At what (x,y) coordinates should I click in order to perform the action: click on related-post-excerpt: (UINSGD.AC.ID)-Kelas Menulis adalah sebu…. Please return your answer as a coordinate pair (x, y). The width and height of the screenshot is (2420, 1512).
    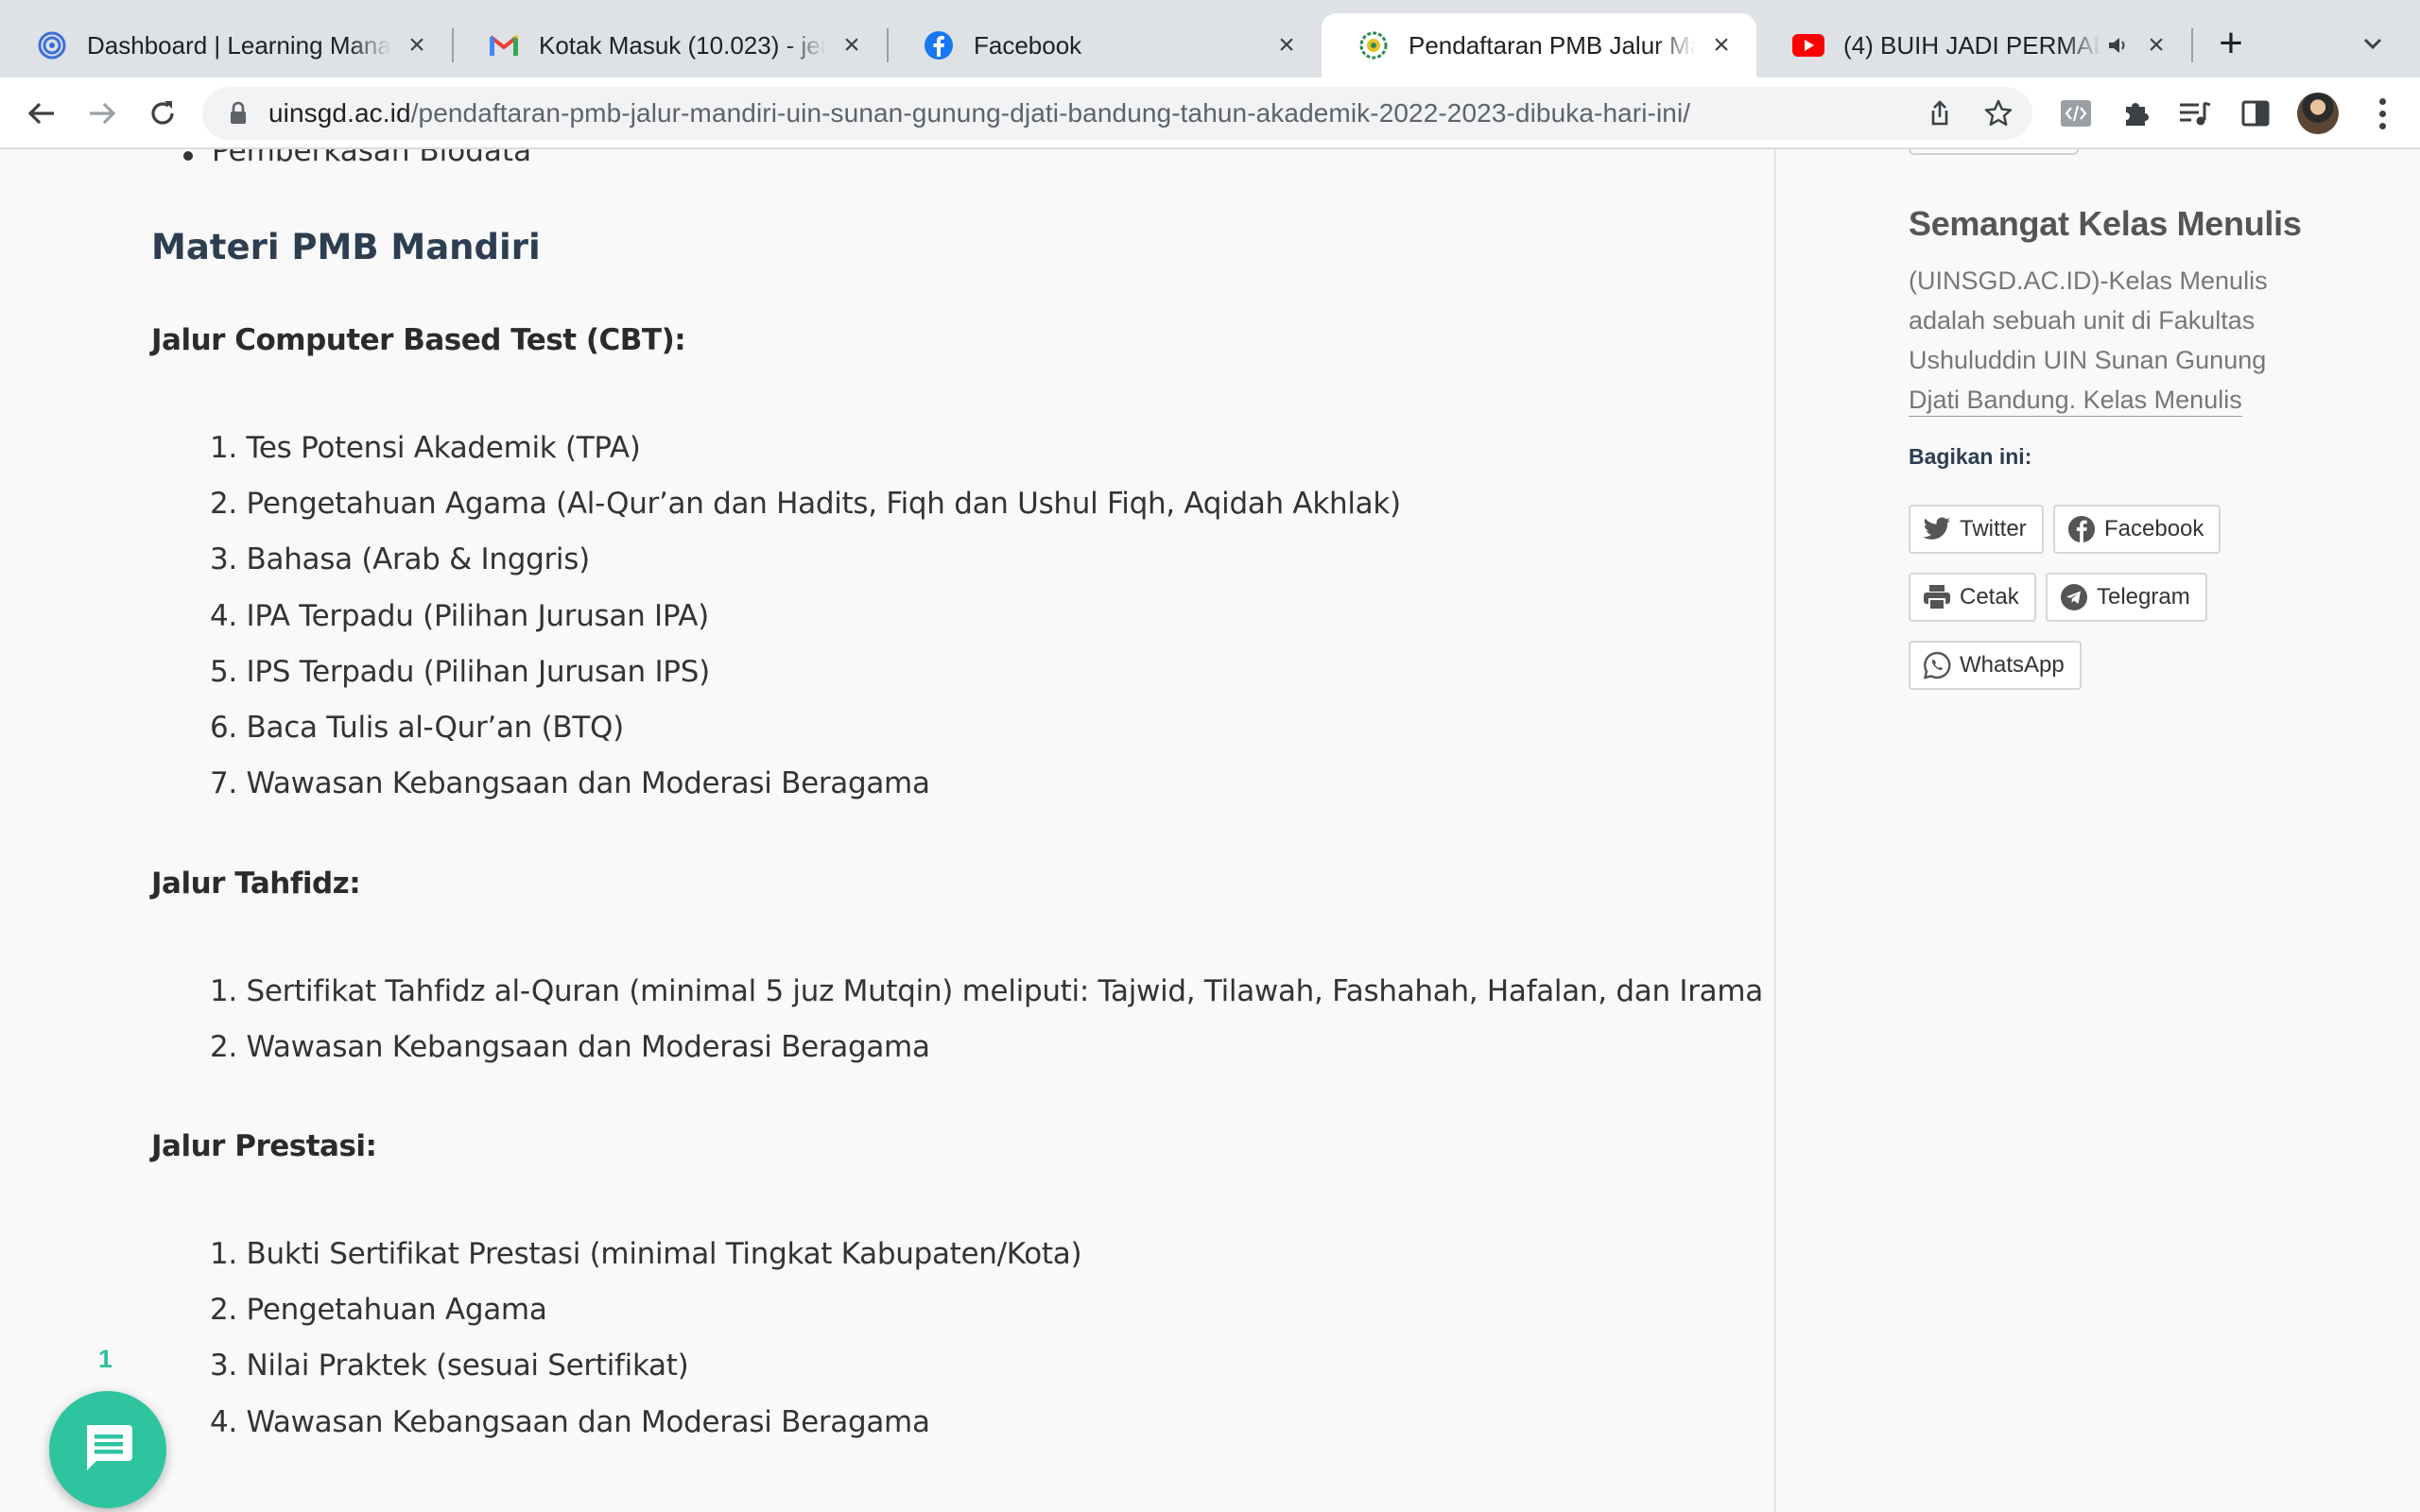
    Looking at the image, I should click on (2103, 340).